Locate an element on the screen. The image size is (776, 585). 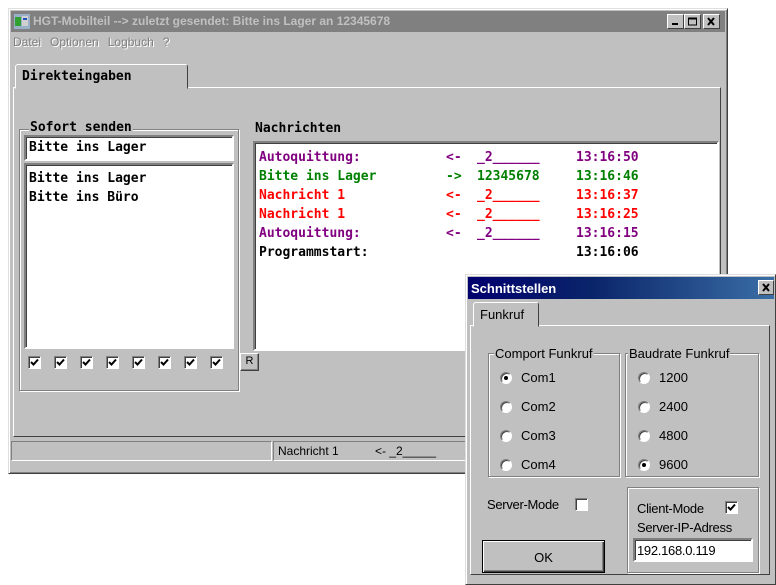
menu-help: ? is located at coordinates (166, 42).